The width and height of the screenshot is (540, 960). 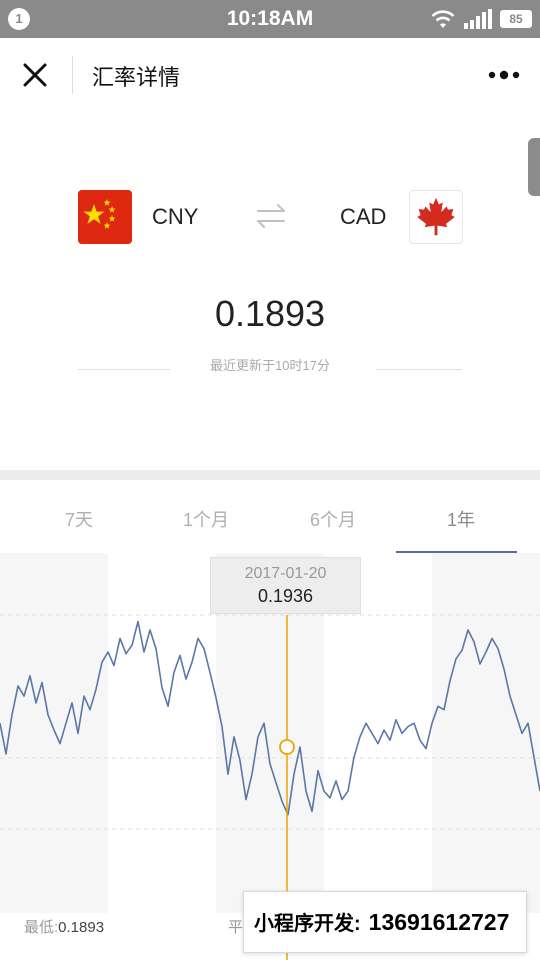 I want to click on signal-icon, so click(x=478, y=19).